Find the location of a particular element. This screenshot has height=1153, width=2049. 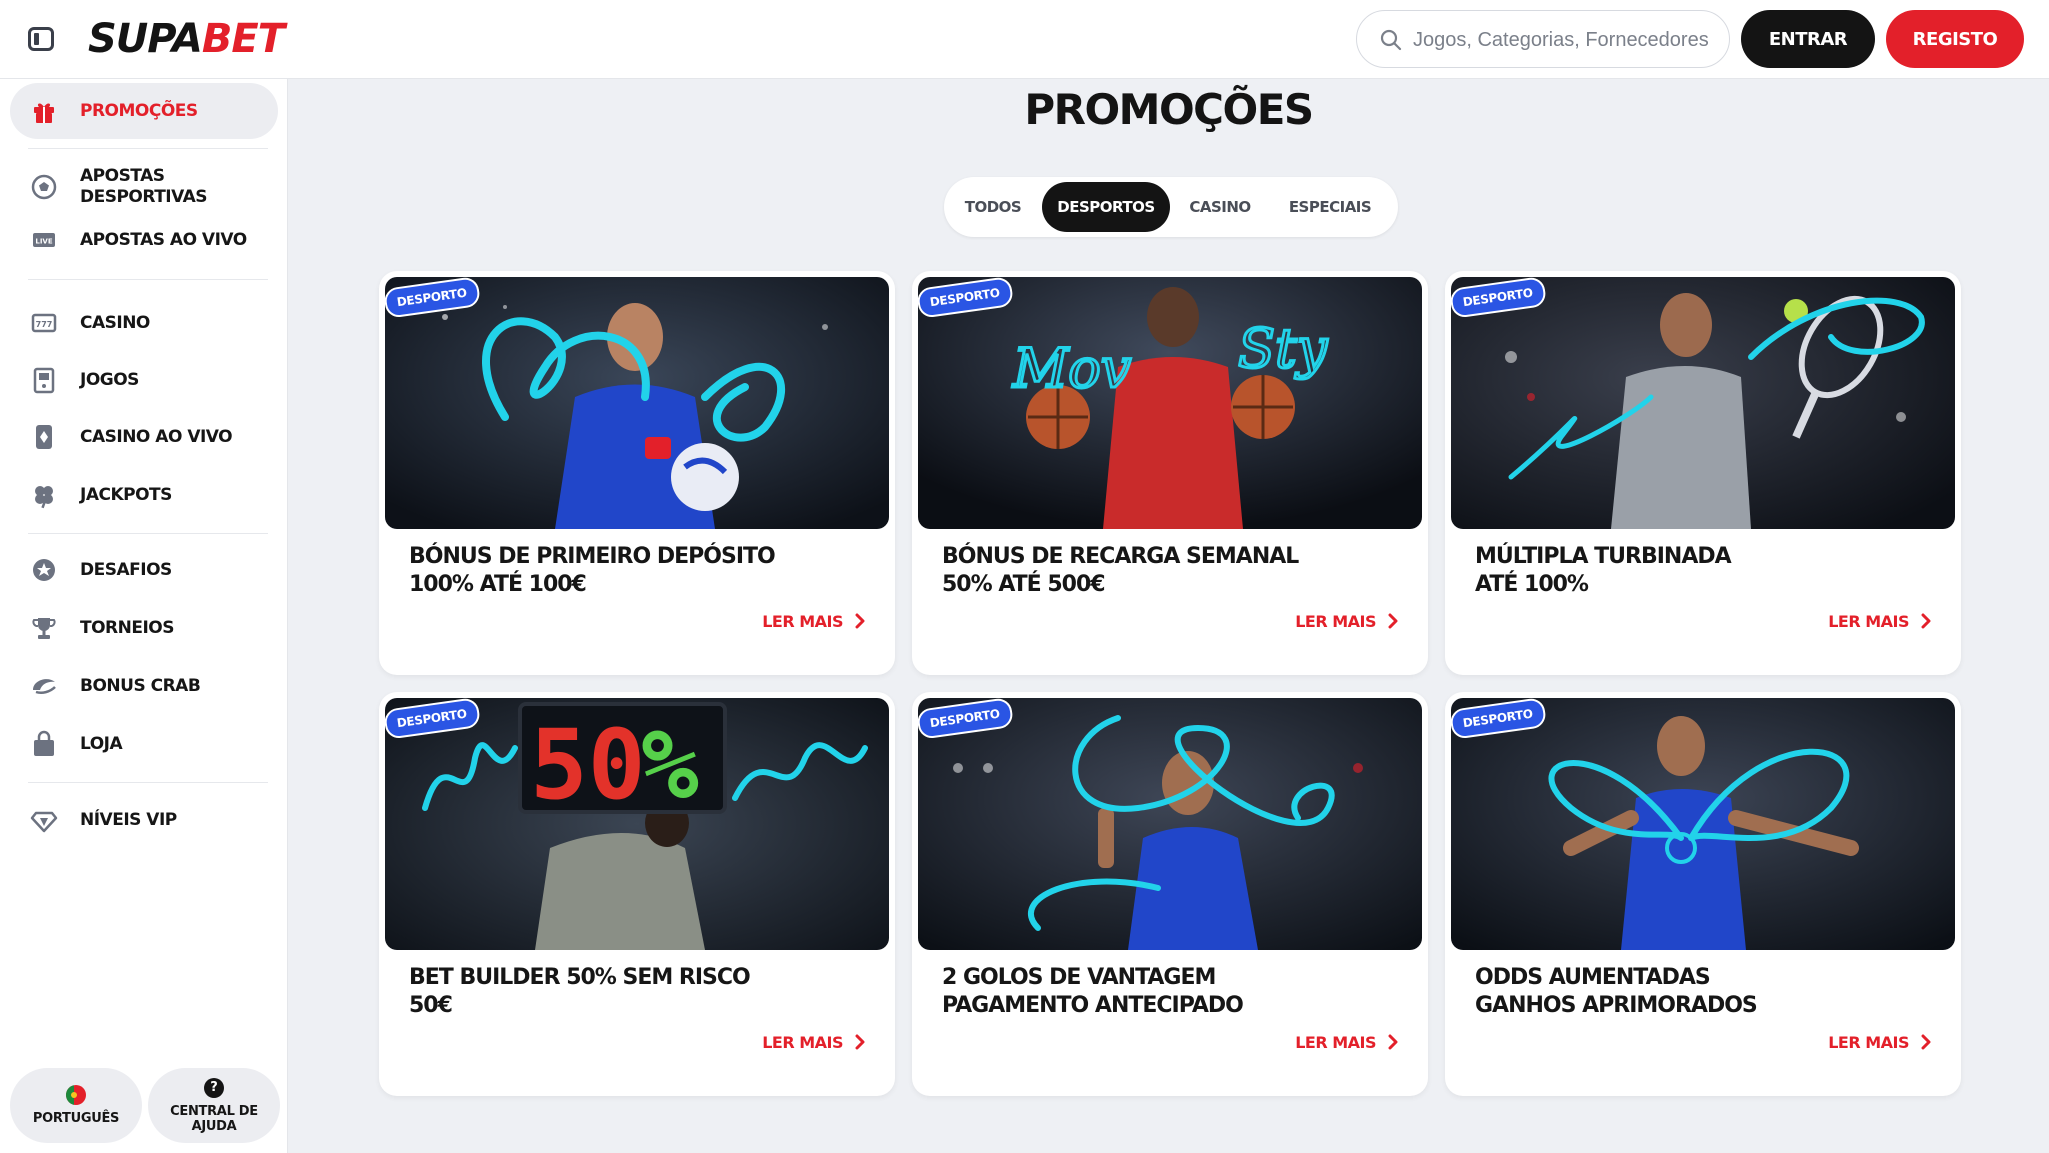

sidebar-item-desafios: DESAFIOS is located at coordinates (144, 570).